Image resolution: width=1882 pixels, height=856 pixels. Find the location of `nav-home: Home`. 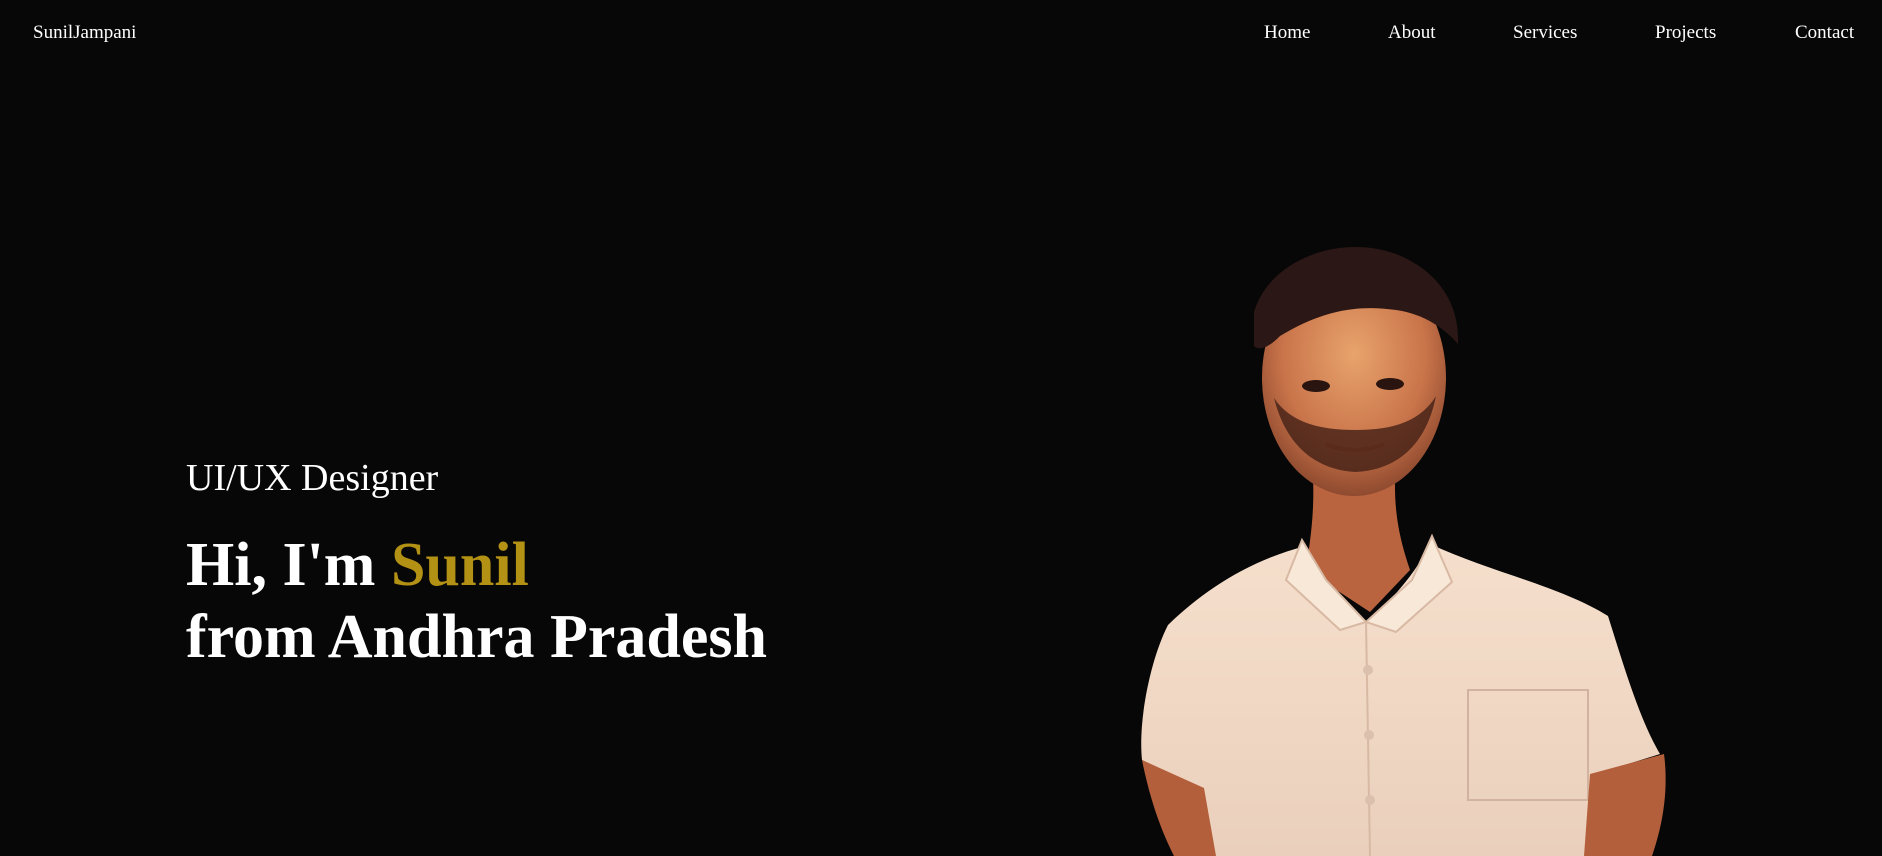

nav-home: Home is located at coordinates (1287, 33).